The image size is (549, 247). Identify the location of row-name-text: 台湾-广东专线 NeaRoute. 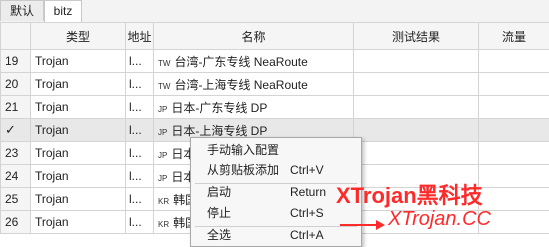
(240, 62).